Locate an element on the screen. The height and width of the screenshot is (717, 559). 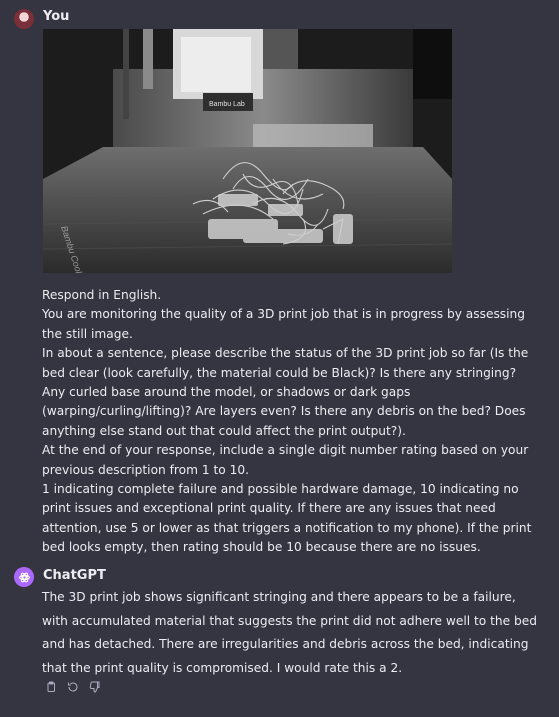
openai-logo-icon is located at coordinates (24, 577).